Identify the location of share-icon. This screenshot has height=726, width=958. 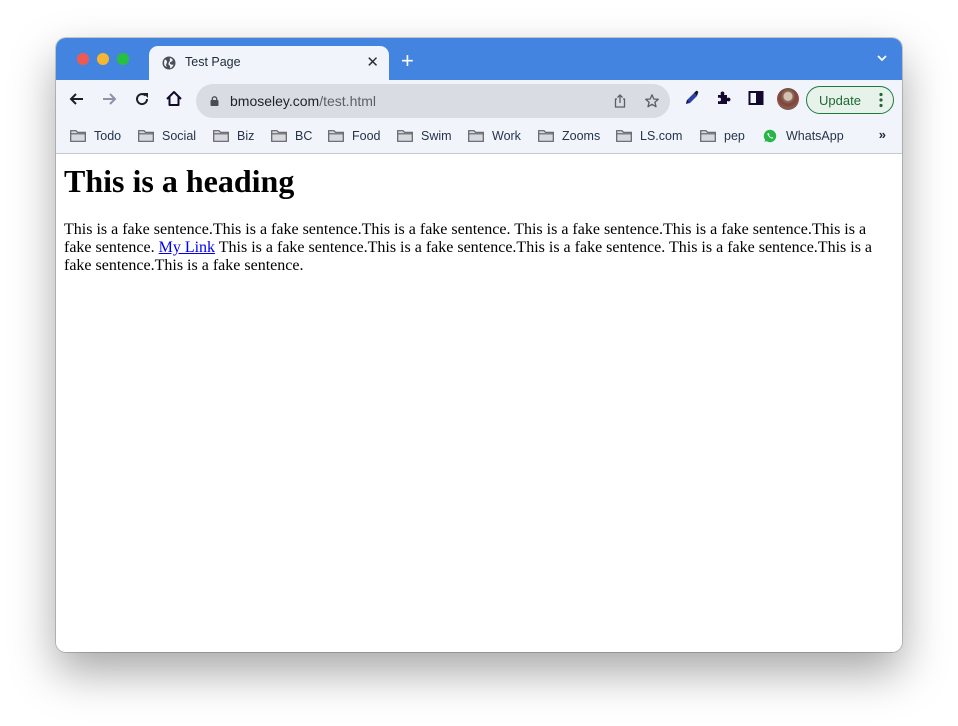
(620, 101).